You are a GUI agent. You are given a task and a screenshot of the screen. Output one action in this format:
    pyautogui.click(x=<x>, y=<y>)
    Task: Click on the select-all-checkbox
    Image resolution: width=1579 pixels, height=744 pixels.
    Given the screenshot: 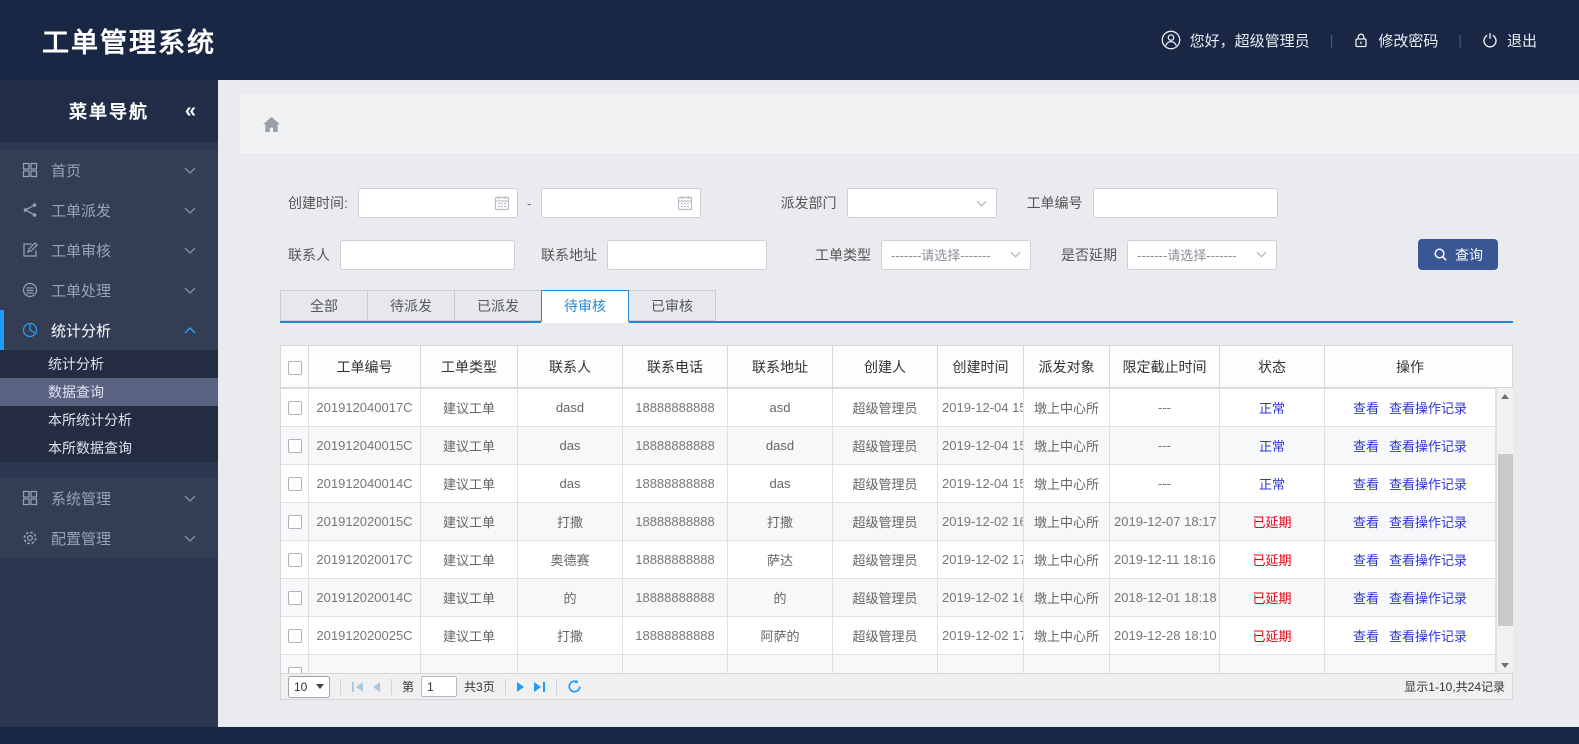 What is the action you would take?
    pyautogui.click(x=294, y=367)
    